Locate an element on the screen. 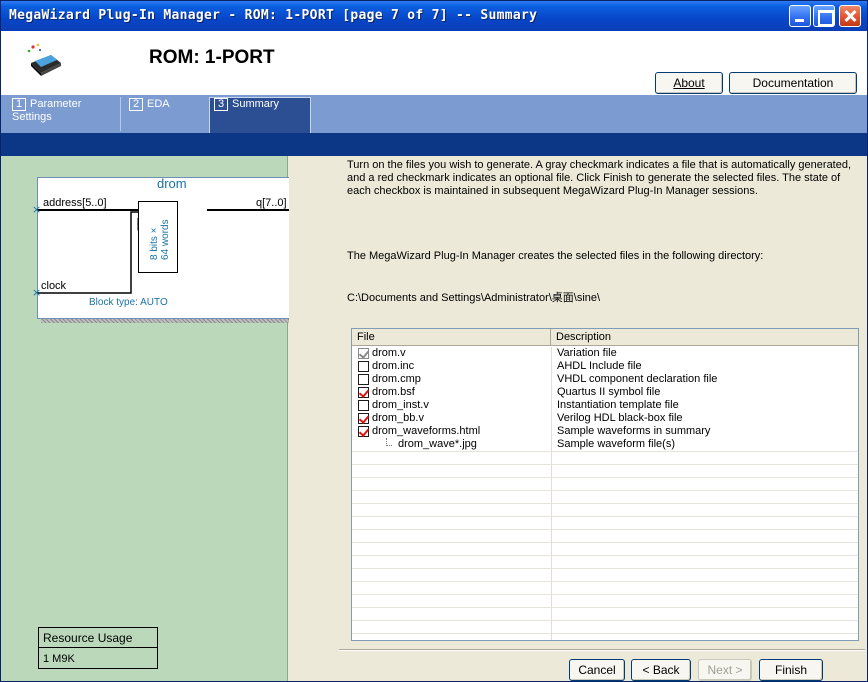 The width and height of the screenshot is (868, 682). file-description: Quartus II symbol file is located at coordinates (609, 392).